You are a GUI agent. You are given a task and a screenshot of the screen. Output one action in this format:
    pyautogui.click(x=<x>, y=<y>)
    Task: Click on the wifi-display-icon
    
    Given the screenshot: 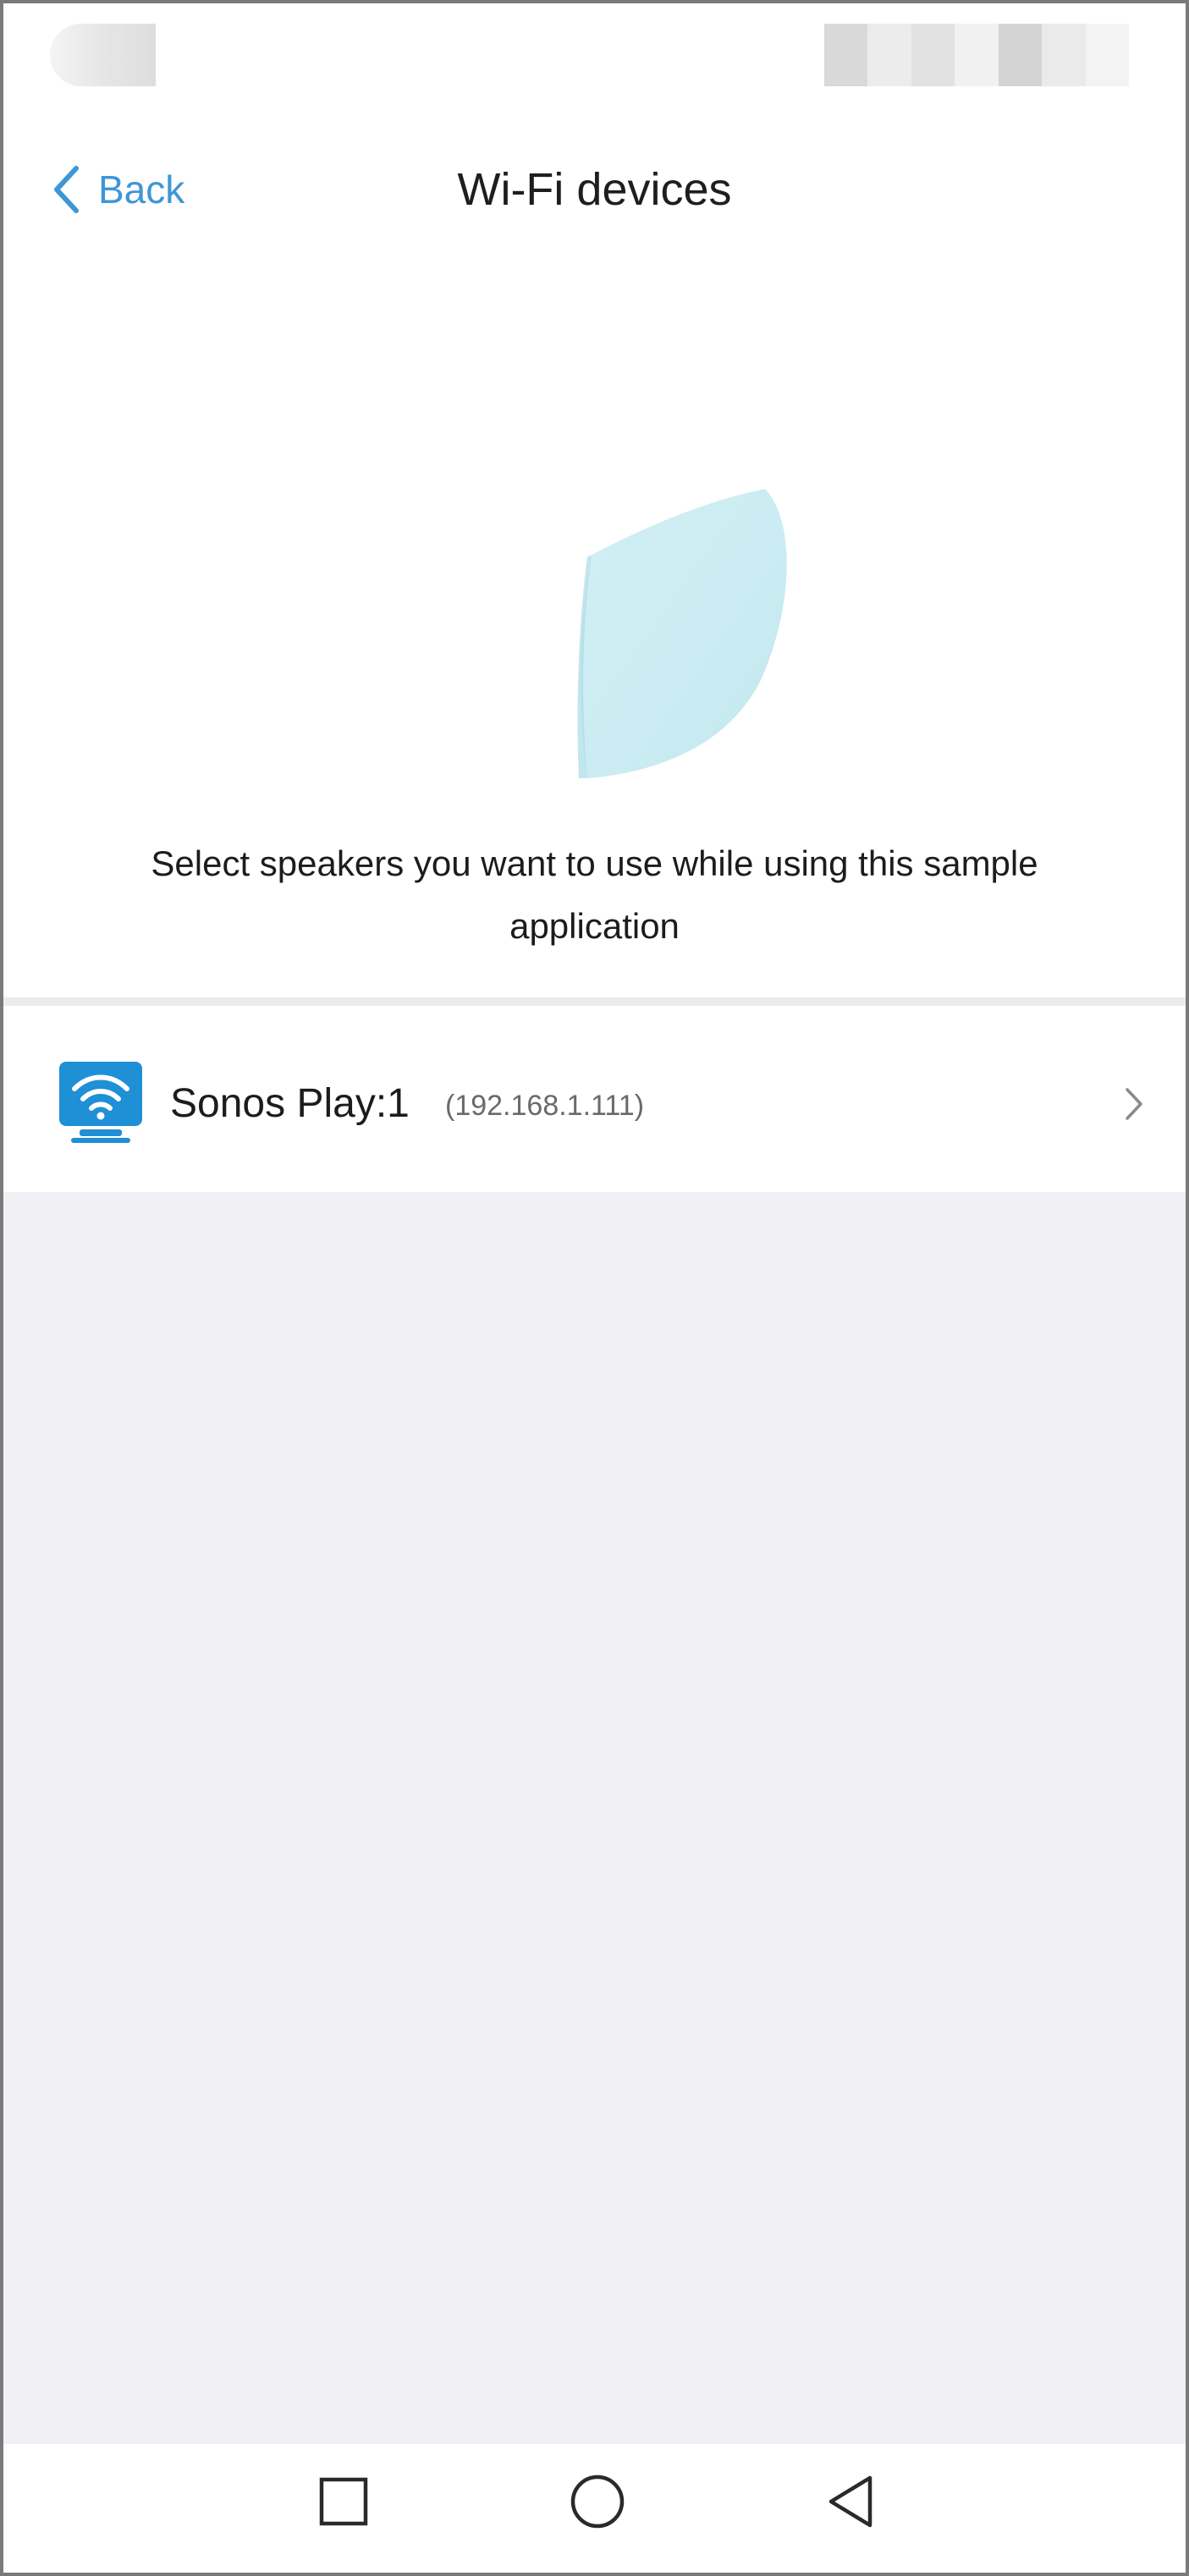 What is the action you would take?
    pyautogui.click(x=100, y=1103)
    